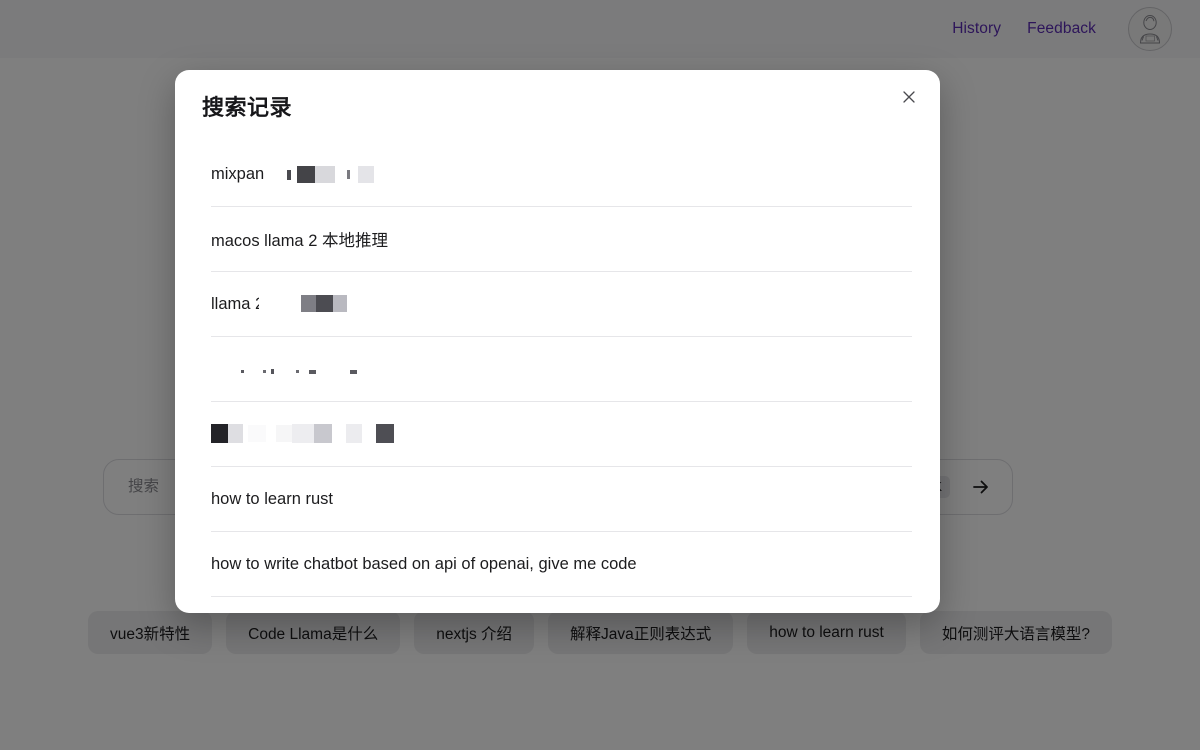 This screenshot has height=750, width=1200. Describe the element at coordinates (238, 173) in the screenshot. I see `history-item-text: mixpan` at that location.